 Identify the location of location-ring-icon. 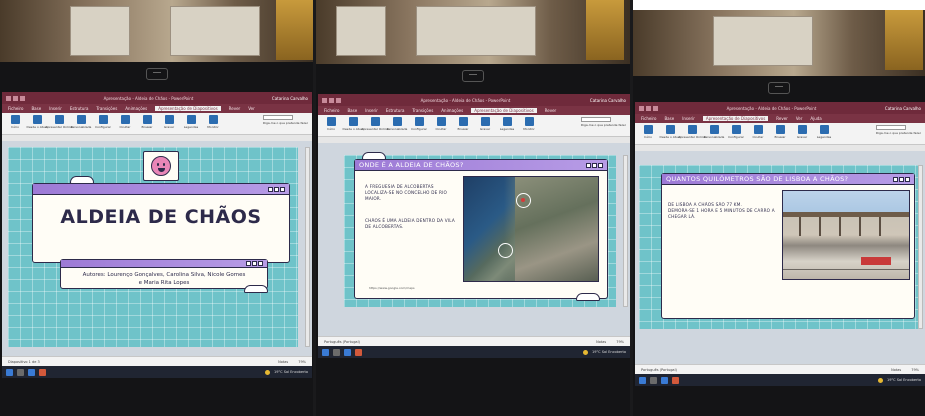
(505, 250).